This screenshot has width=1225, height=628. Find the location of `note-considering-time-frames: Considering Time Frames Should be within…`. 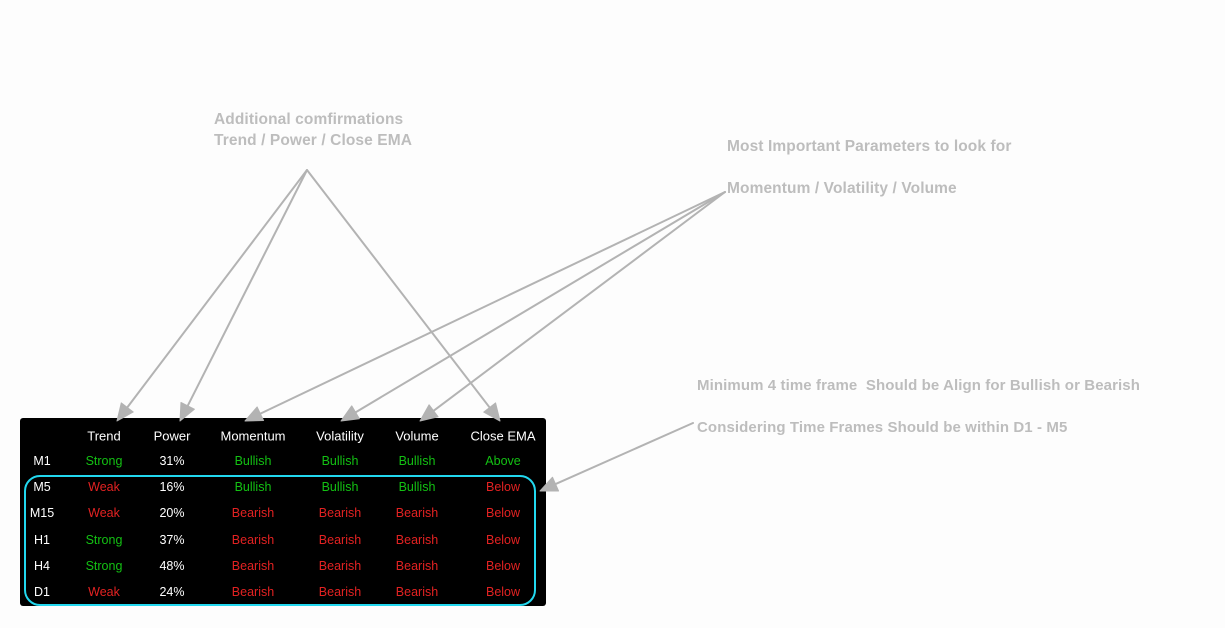

note-considering-time-frames: Considering Time Frames Should be within… is located at coordinates (882, 427).